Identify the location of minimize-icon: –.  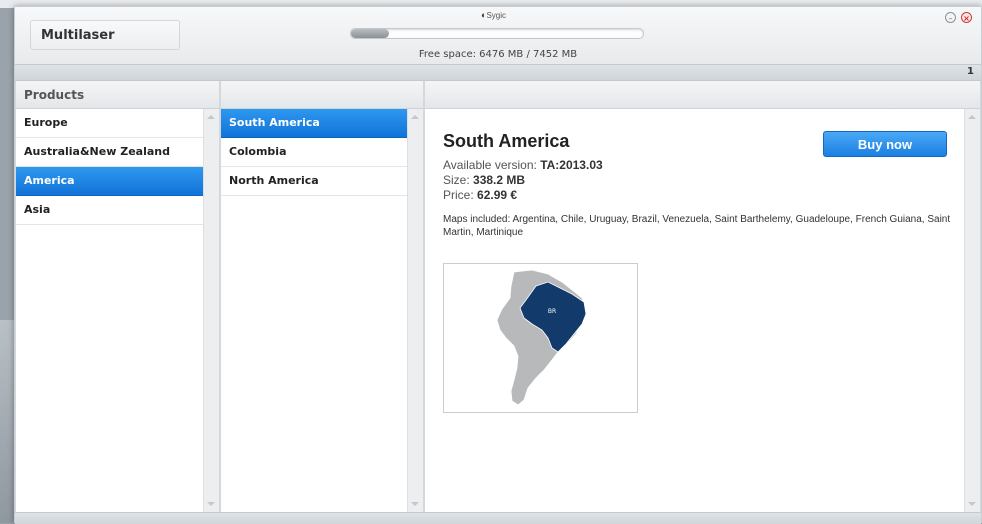
(950, 17).